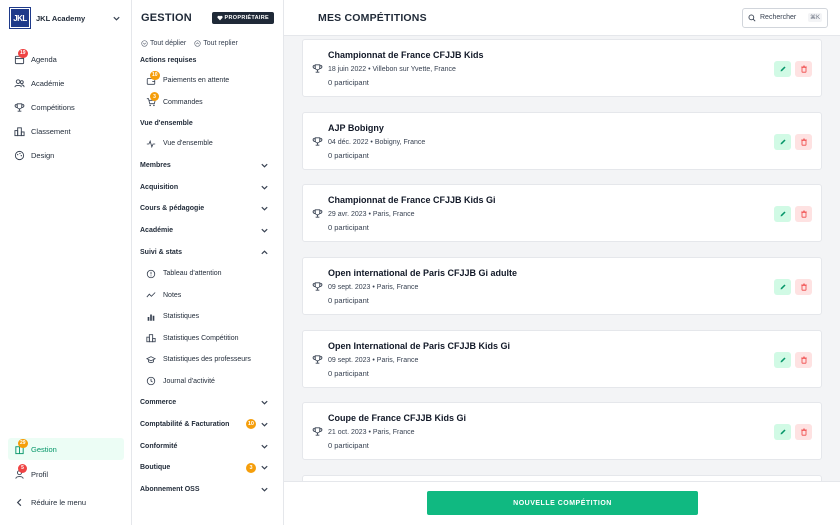 The width and height of the screenshot is (840, 525). Describe the element at coordinates (172, 295) in the screenshot. I see `panel-item-label: Notes` at that location.